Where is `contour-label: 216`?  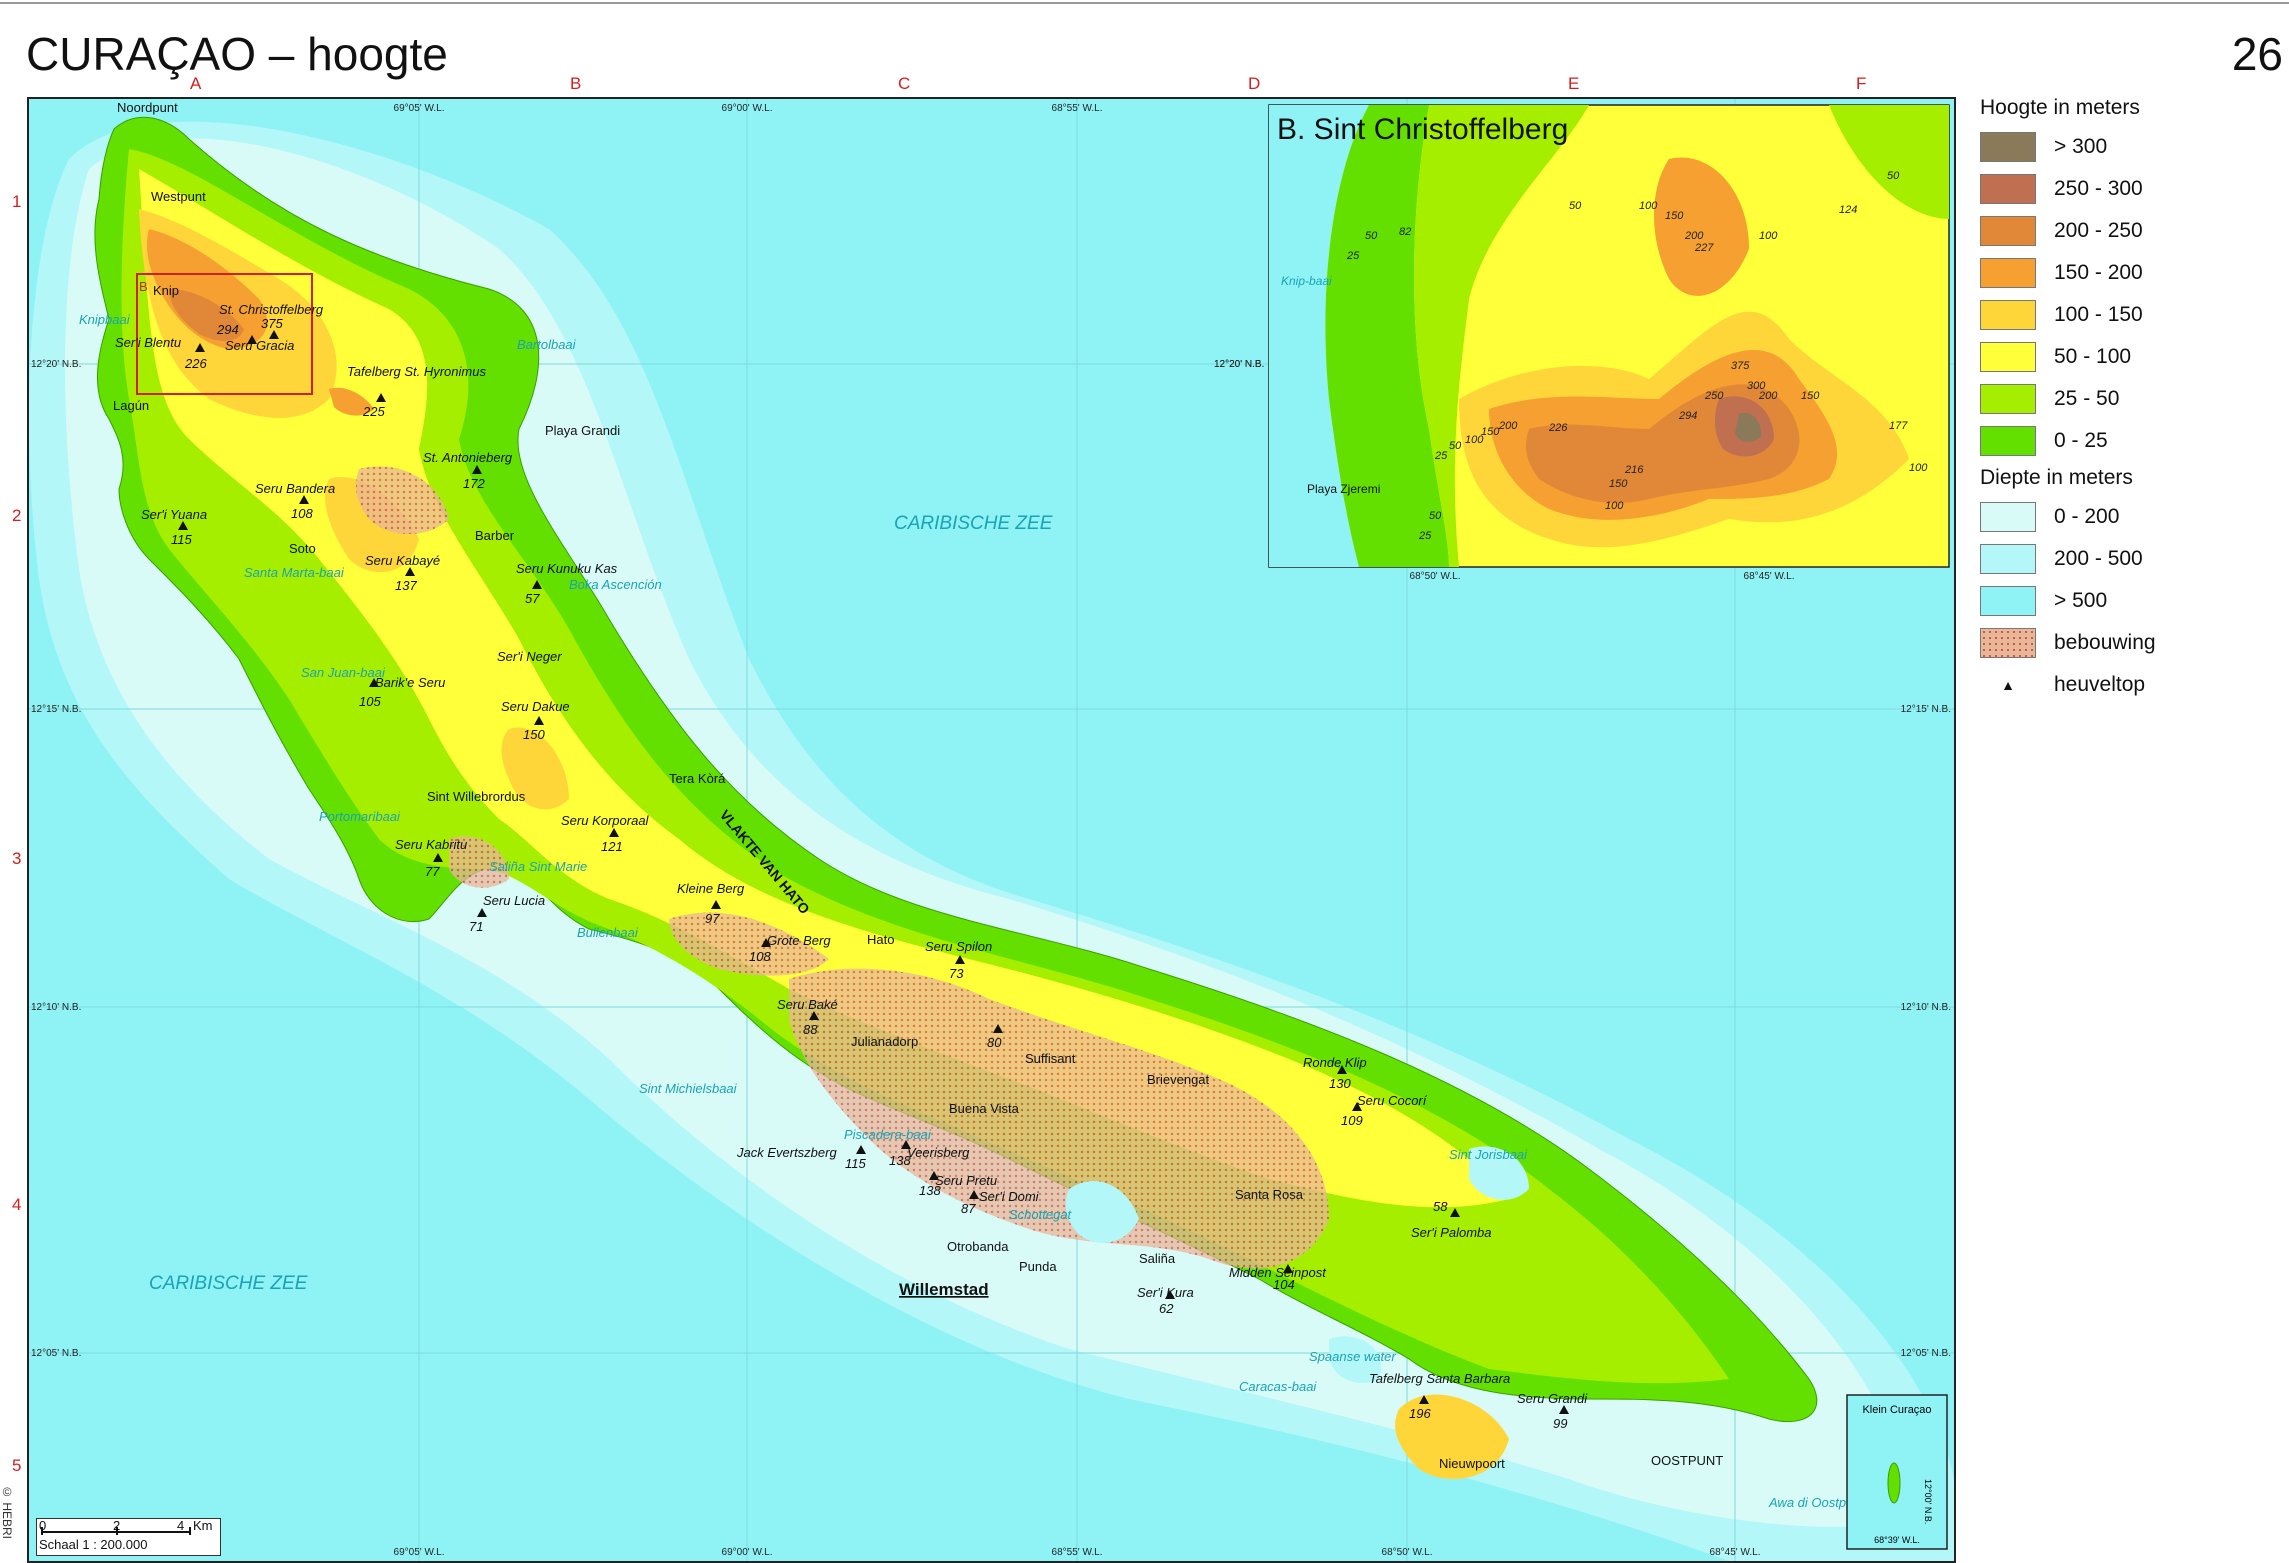
contour-label: 216 is located at coordinates (1634, 470).